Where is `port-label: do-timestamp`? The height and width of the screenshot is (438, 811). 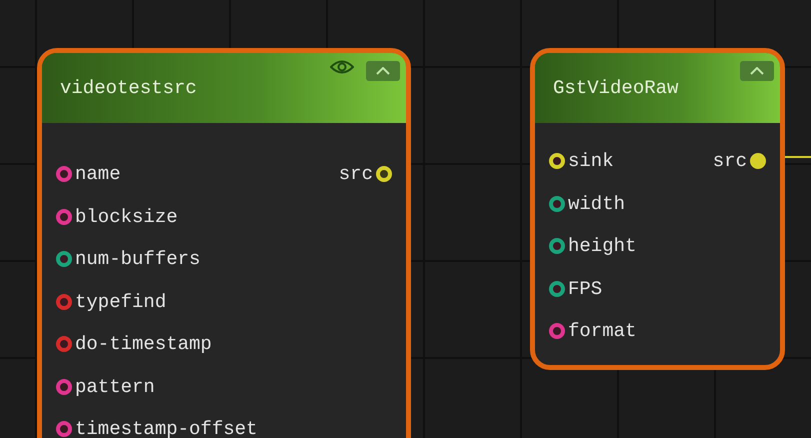
port-label: do-timestamp is located at coordinates (143, 344).